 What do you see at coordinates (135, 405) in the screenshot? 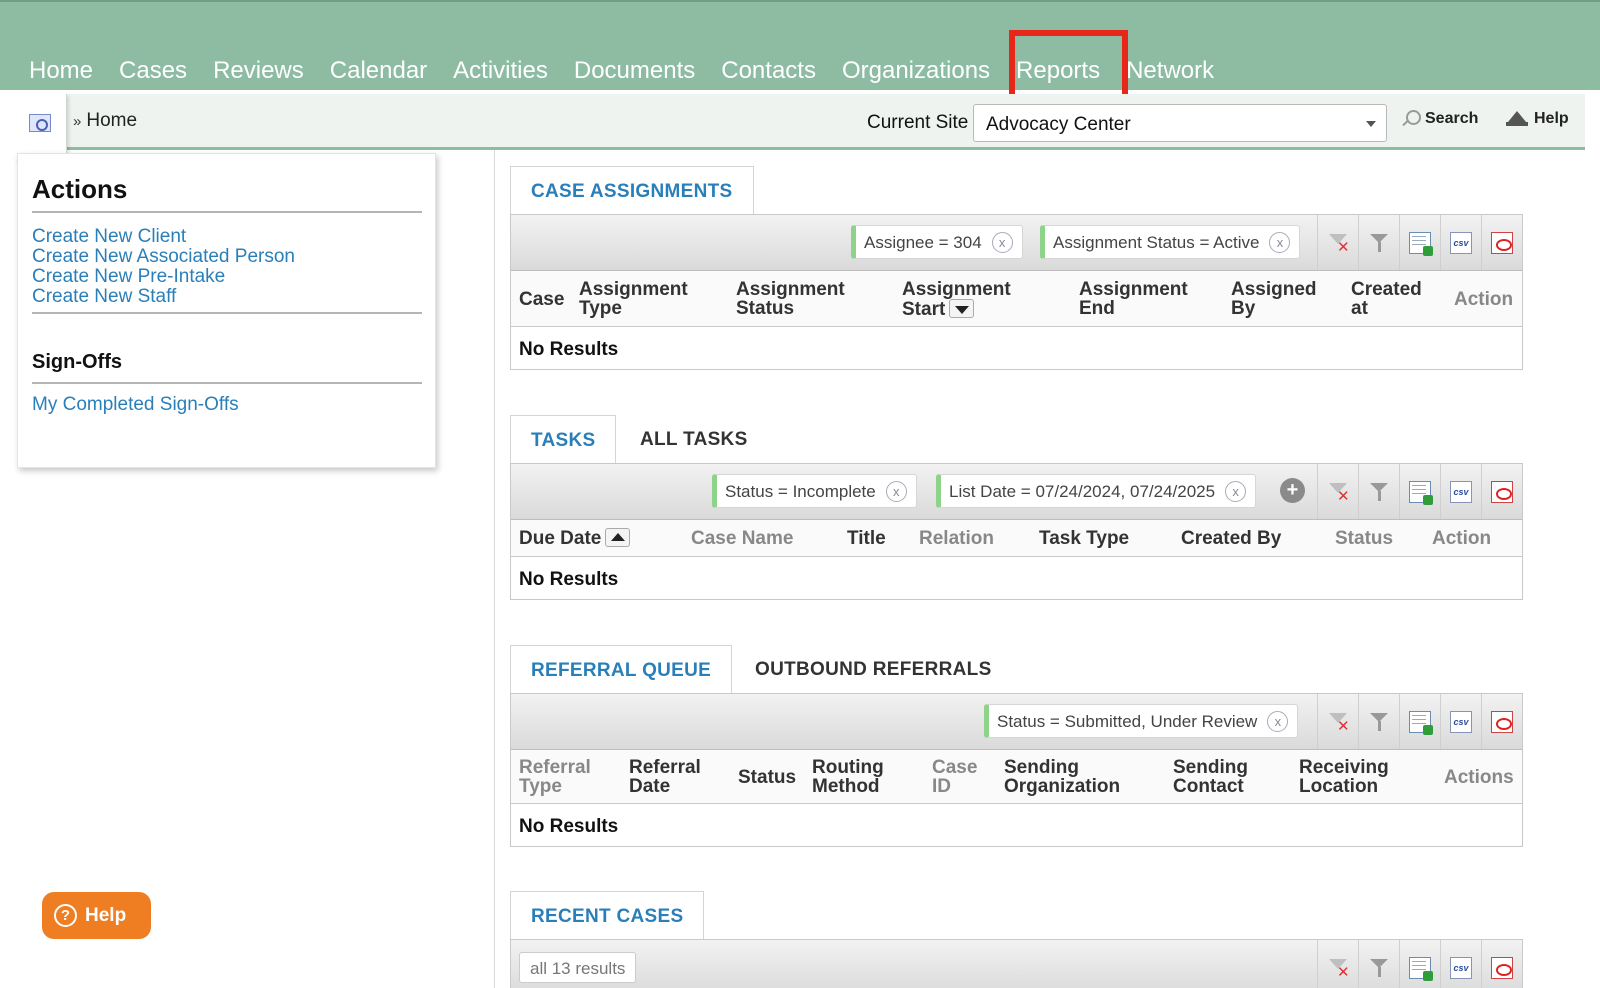
I see `my-completed-signoffs-link: My Completed Sign-Offs` at bounding box center [135, 405].